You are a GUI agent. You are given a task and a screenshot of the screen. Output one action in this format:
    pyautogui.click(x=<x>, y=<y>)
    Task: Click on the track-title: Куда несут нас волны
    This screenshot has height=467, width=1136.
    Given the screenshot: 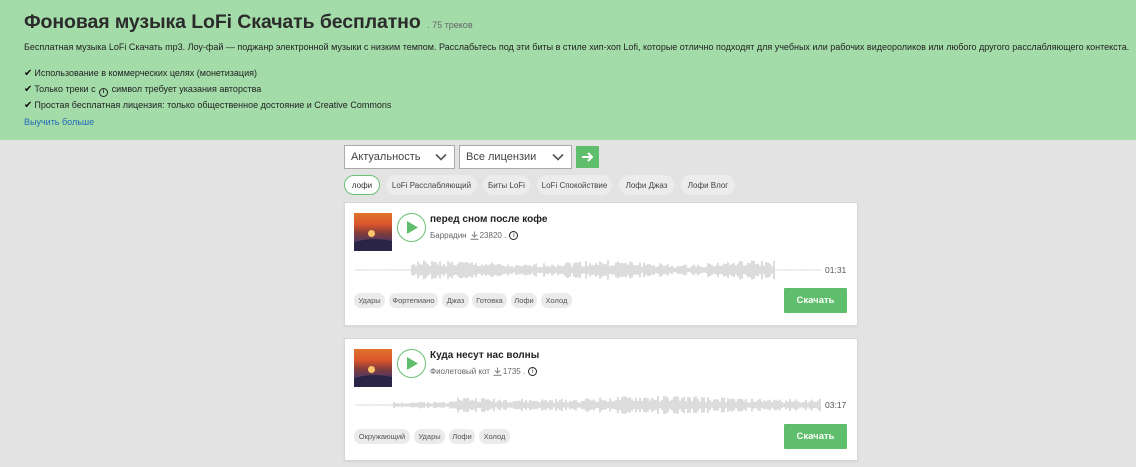 What is the action you would take?
    pyautogui.click(x=484, y=355)
    